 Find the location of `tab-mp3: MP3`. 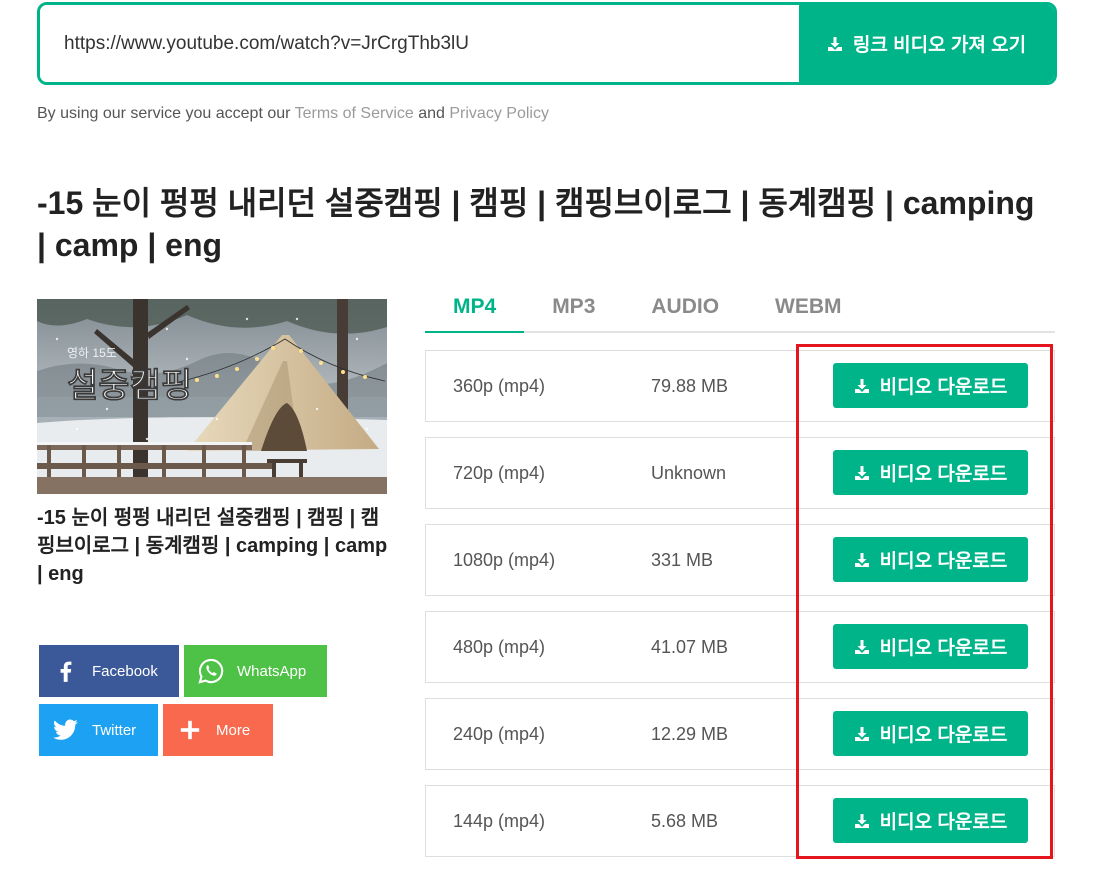

tab-mp3: MP3 is located at coordinates (573, 306).